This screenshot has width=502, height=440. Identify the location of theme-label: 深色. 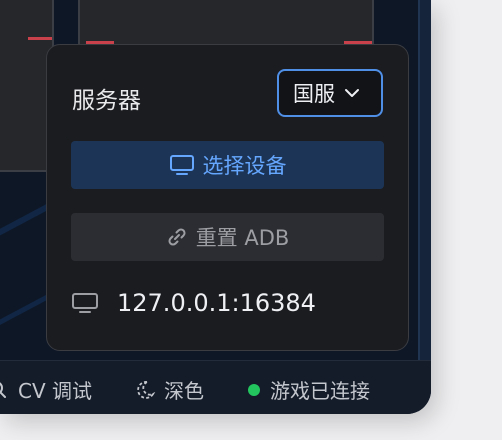
(184, 391).